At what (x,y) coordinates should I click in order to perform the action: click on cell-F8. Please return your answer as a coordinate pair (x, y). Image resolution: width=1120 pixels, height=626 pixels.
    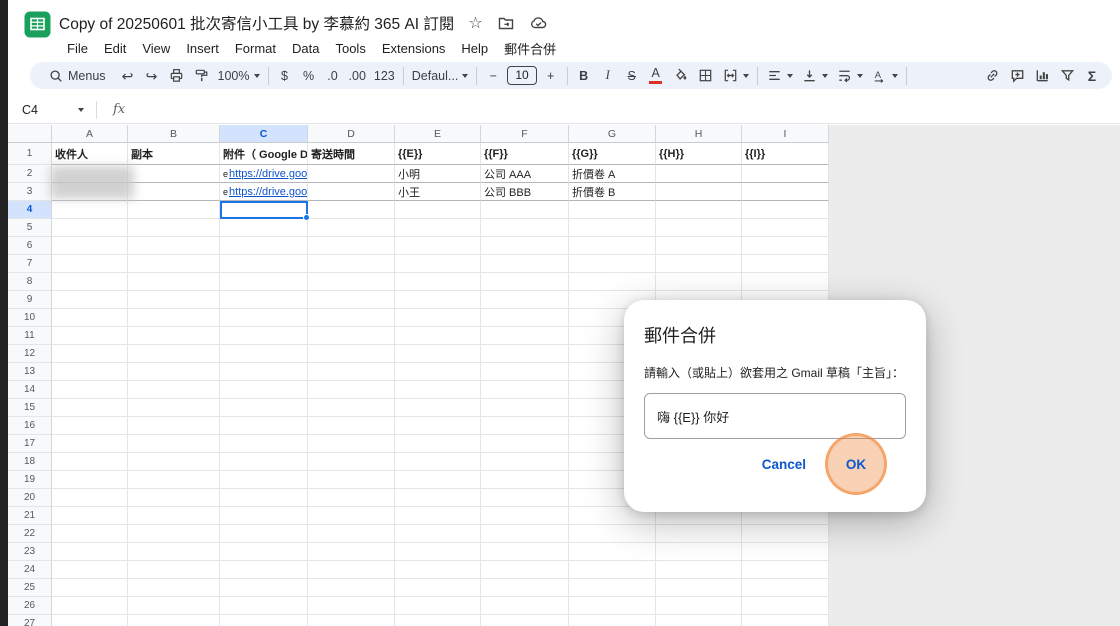
    Looking at the image, I should click on (525, 282).